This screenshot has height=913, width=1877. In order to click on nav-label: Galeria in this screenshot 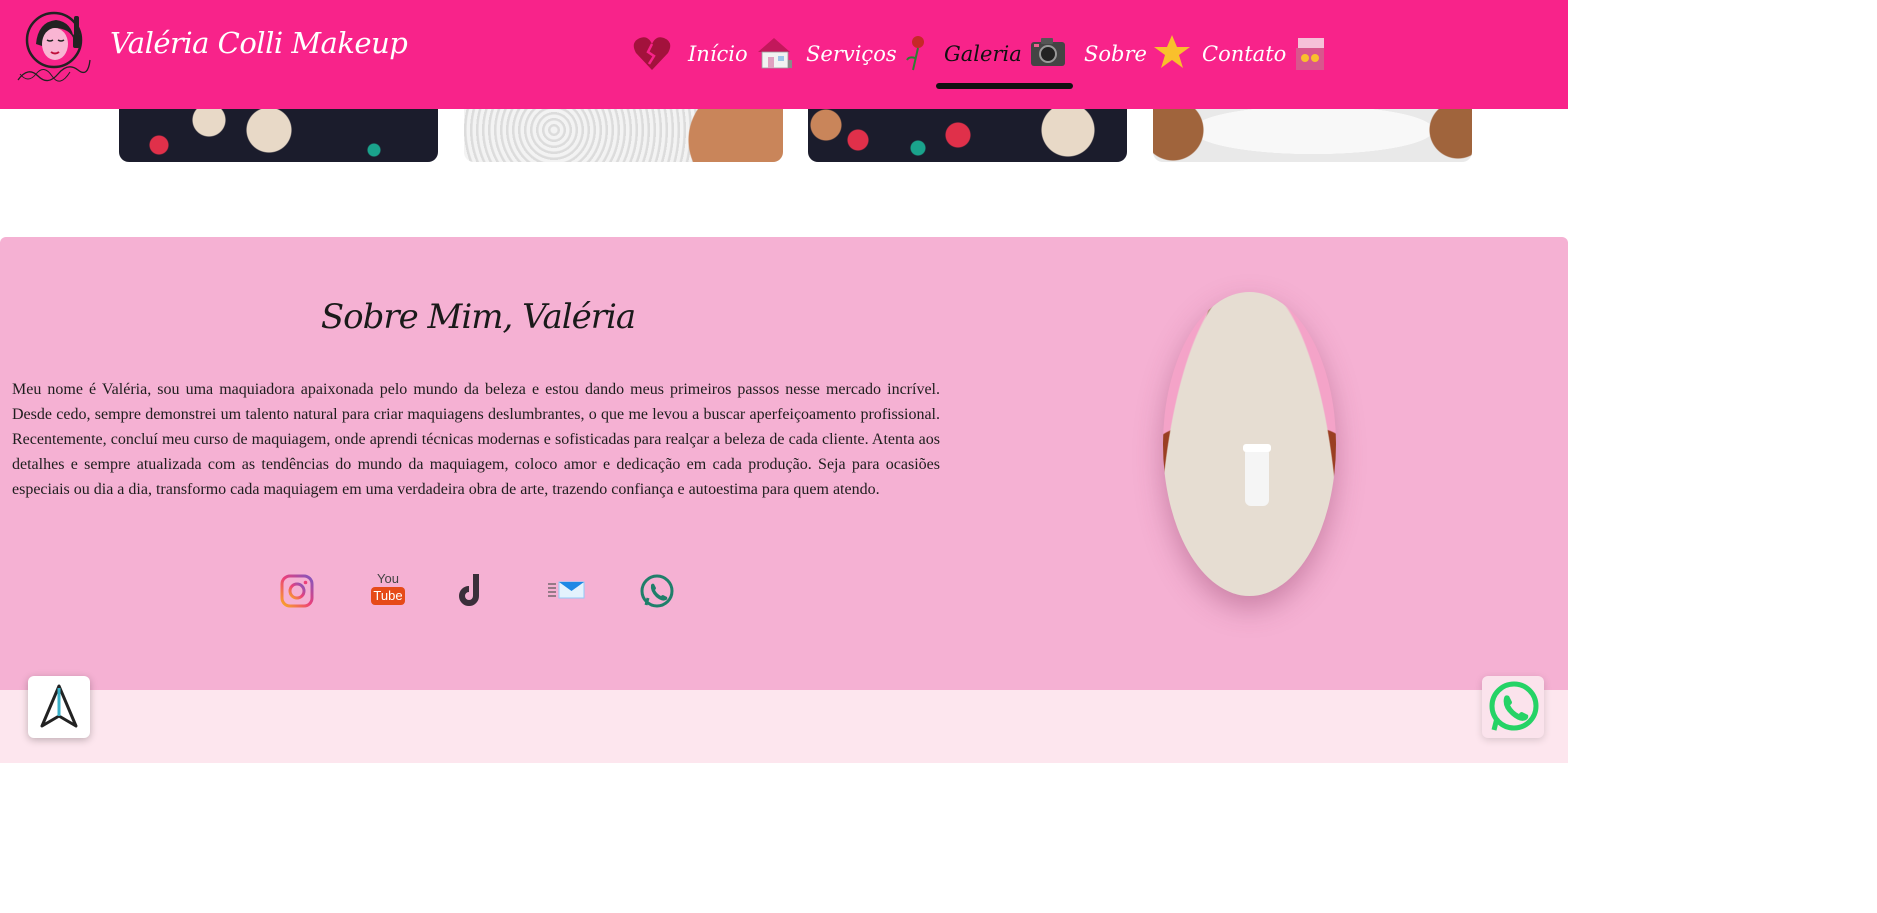, I will do `click(983, 54)`.